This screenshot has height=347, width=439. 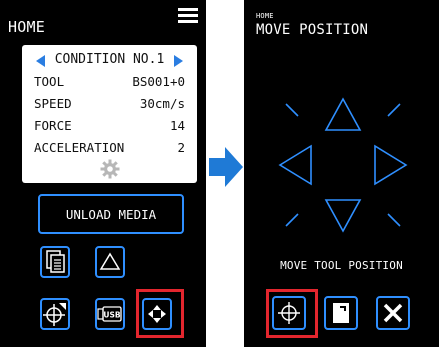 What do you see at coordinates (177, 125) in the screenshot?
I see `condition-value: 14` at bounding box center [177, 125].